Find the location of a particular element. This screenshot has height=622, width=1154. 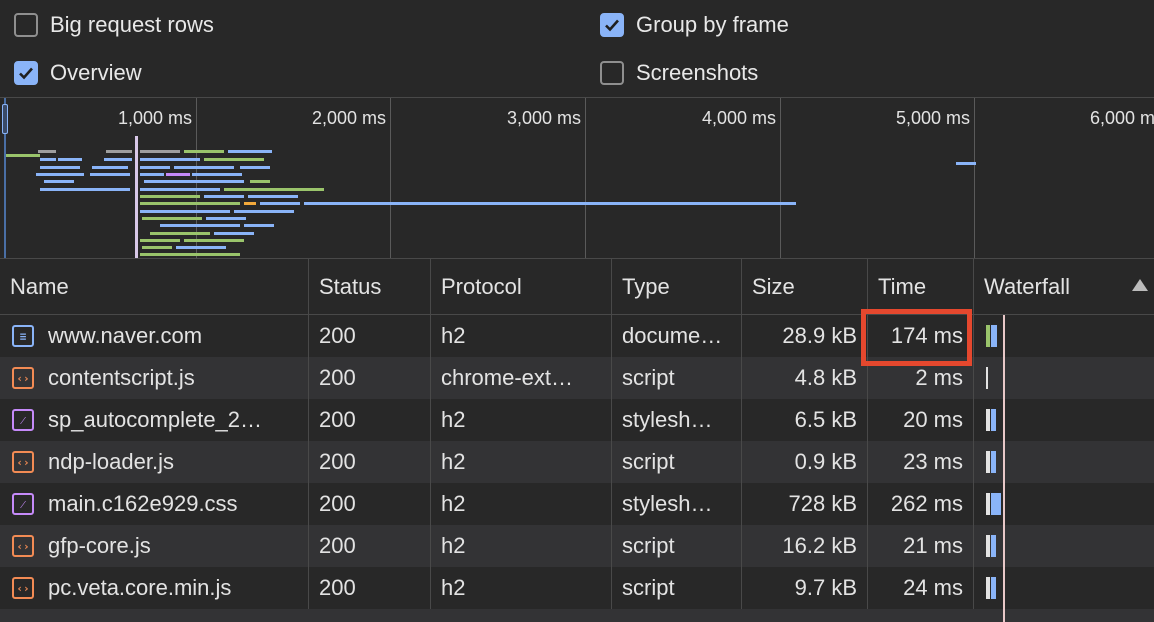

checkmark-icon is located at coordinates (612, 25).